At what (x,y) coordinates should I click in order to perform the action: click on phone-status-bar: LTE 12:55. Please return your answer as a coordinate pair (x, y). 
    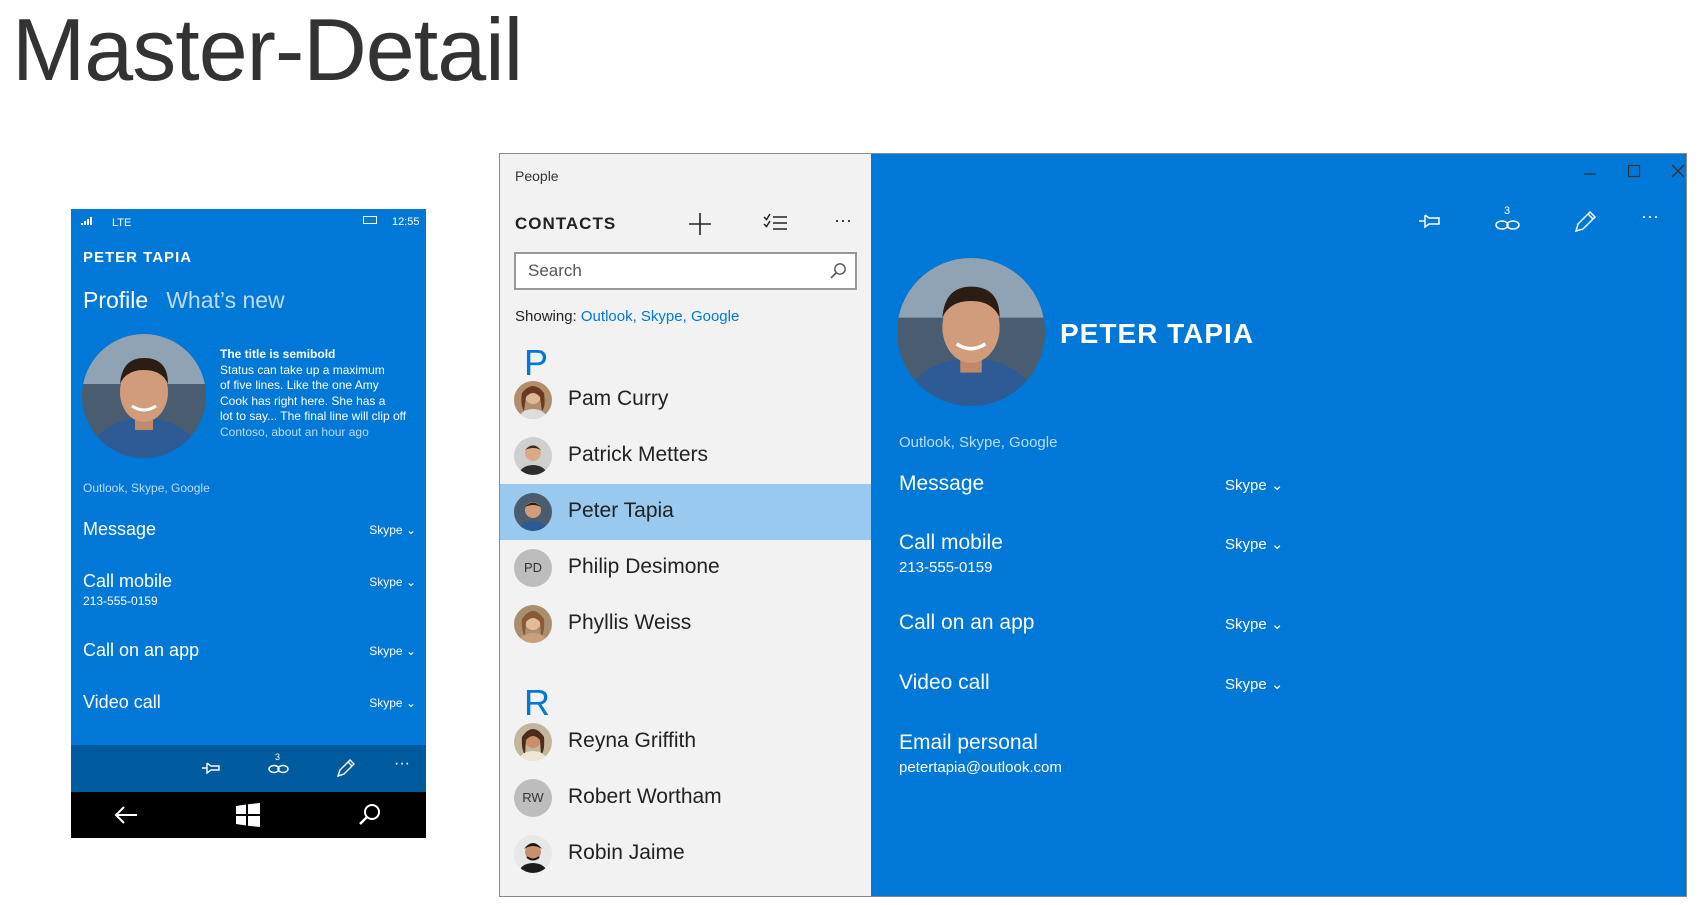
    Looking at the image, I should click on (248, 222).